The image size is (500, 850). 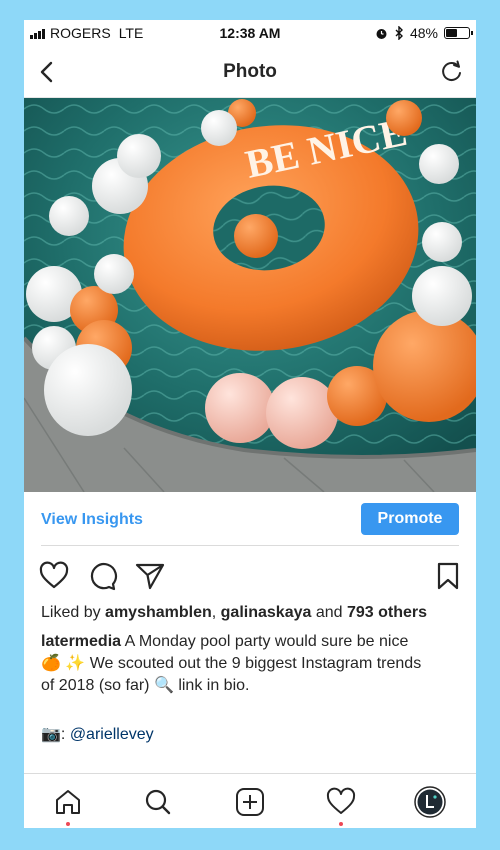 What do you see at coordinates (158, 802) in the screenshot?
I see `search-icon` at bounding box center [158, 802].